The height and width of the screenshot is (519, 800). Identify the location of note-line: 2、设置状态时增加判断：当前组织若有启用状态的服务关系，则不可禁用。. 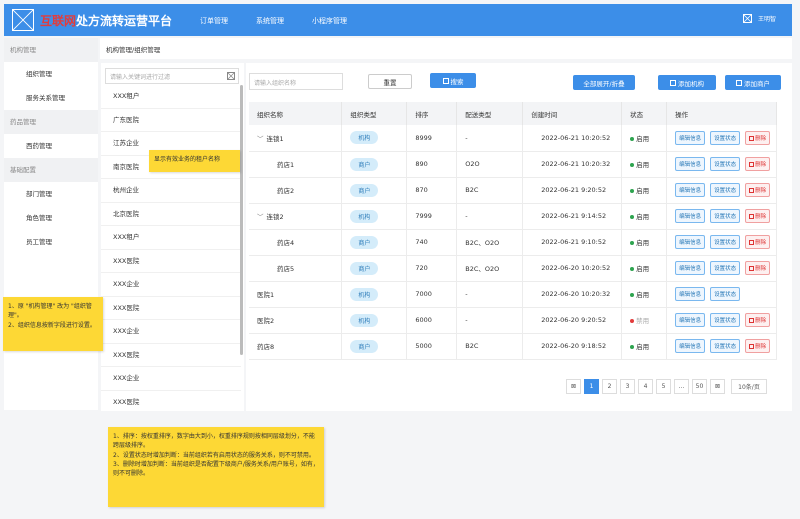
(214, 455).